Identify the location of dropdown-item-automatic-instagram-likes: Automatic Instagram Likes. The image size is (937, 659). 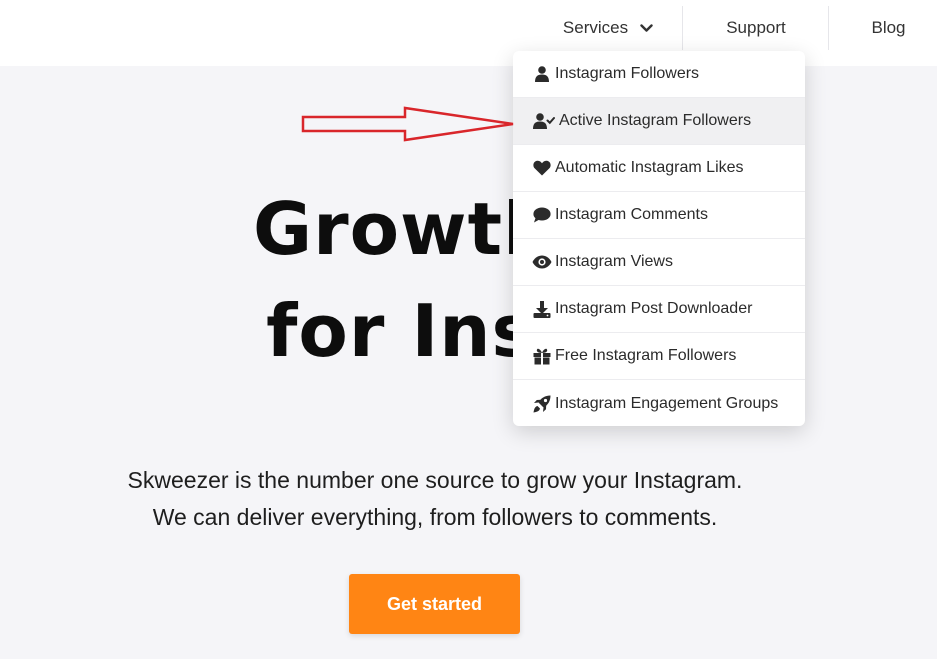
(659, 168).